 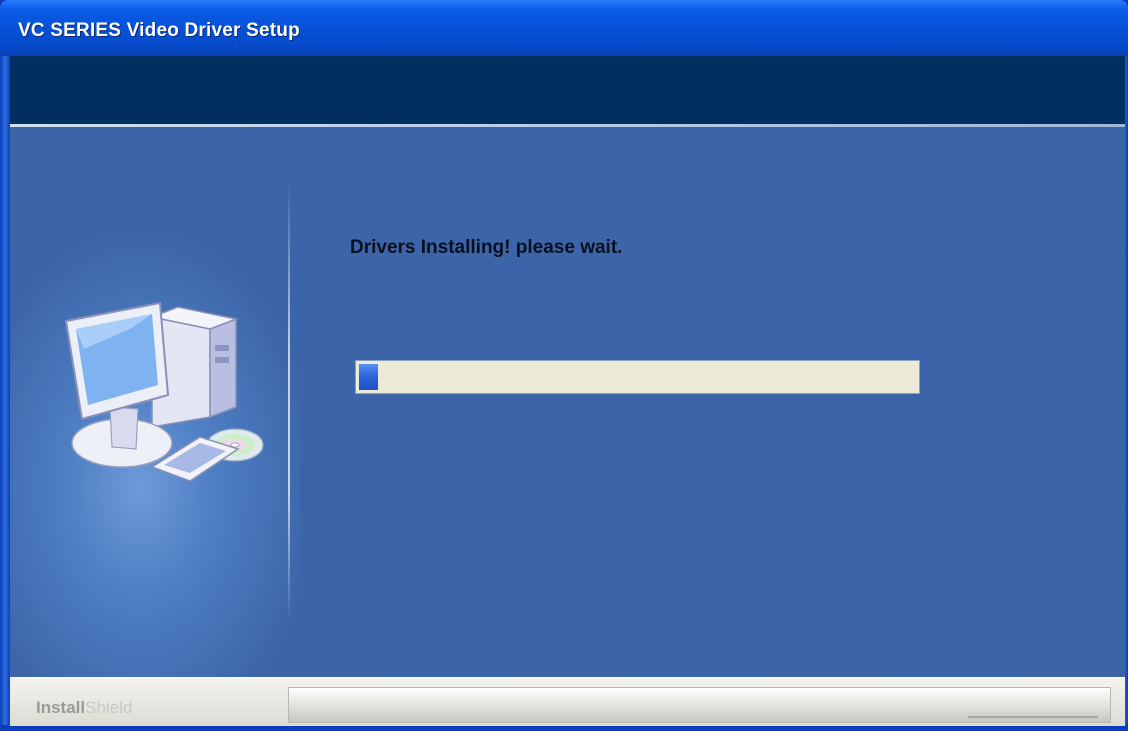 I want to click on install-progress-bar, so click(x=637, y=377).